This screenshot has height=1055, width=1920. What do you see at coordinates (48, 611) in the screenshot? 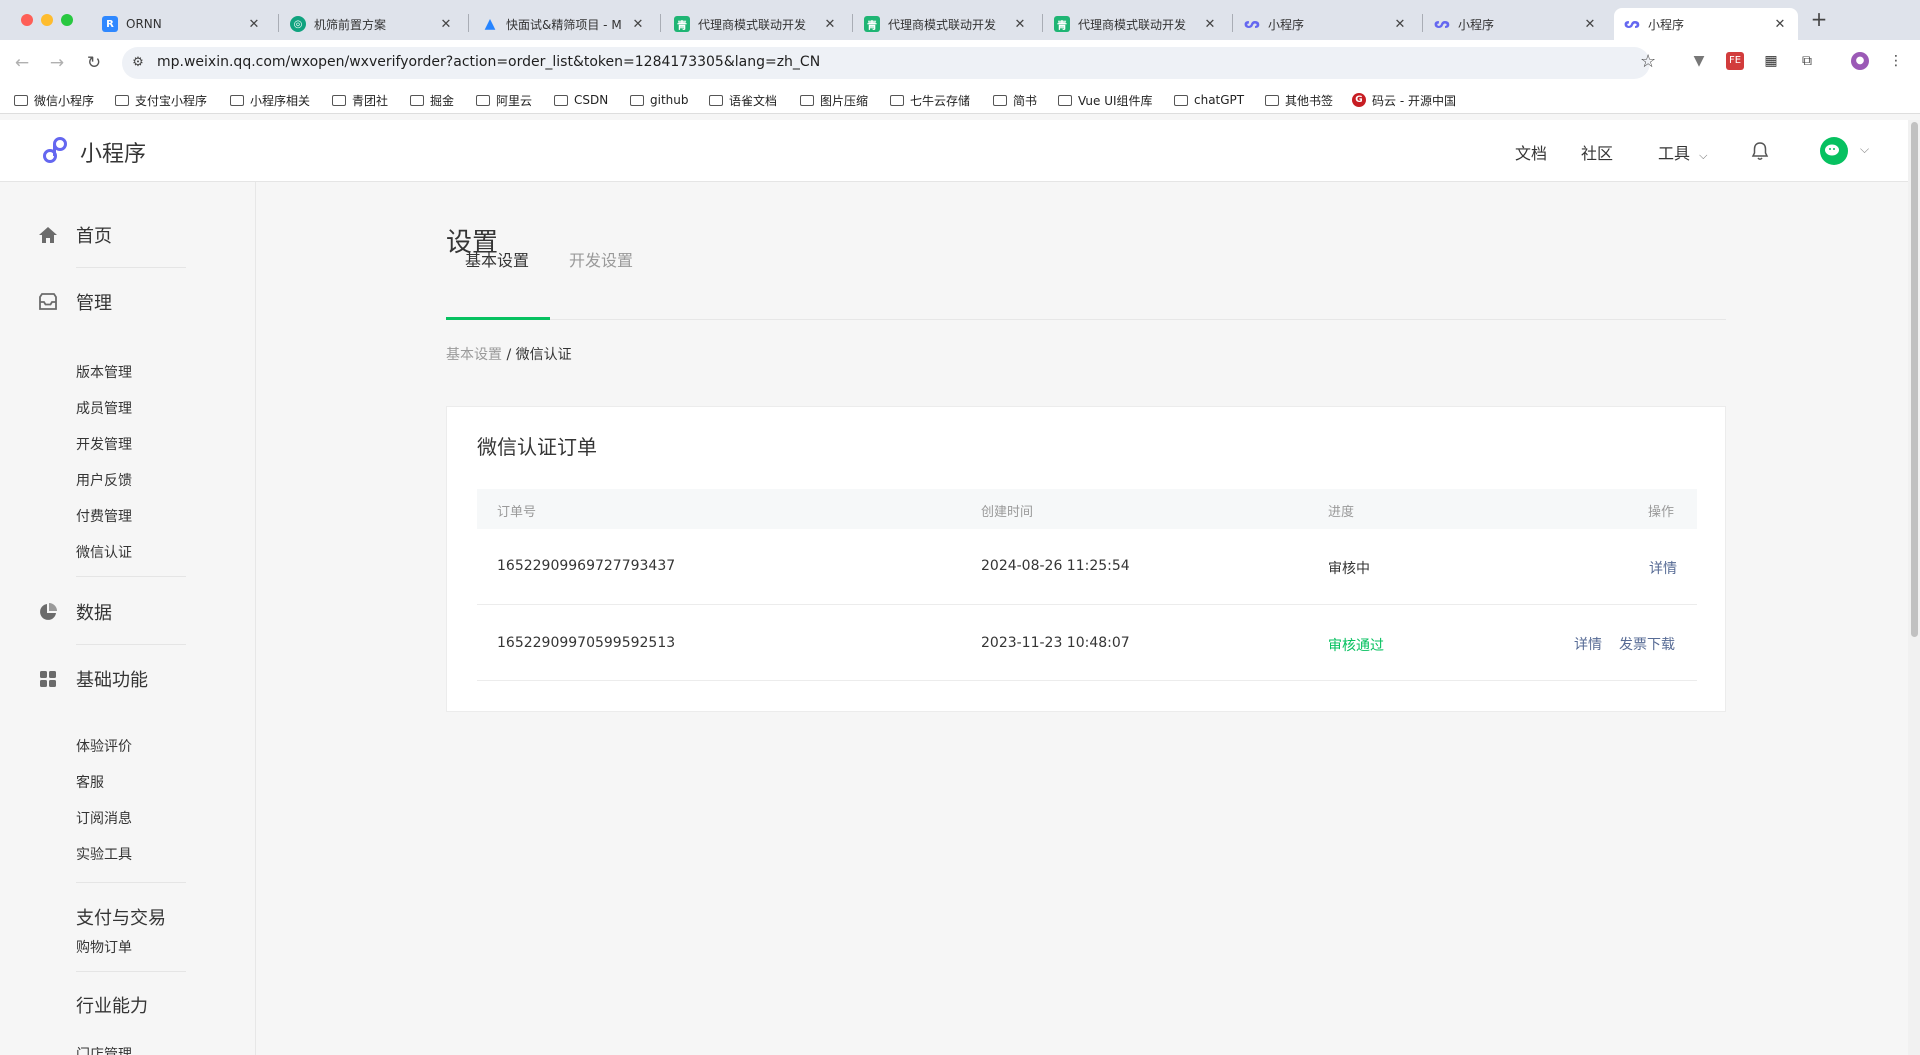
I see `pie-chart-icon` at bounding box center [48, 611].